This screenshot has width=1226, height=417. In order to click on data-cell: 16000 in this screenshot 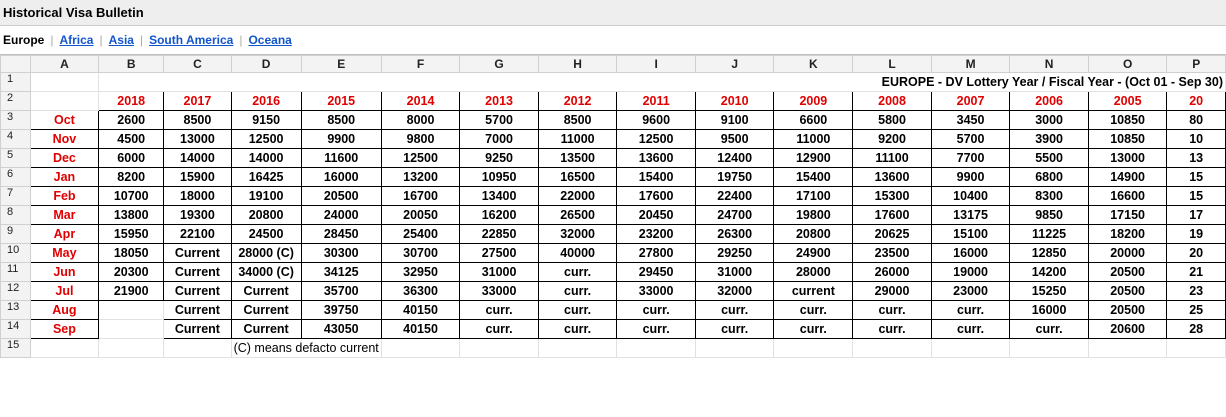, I will do `click(1049, 310)`.